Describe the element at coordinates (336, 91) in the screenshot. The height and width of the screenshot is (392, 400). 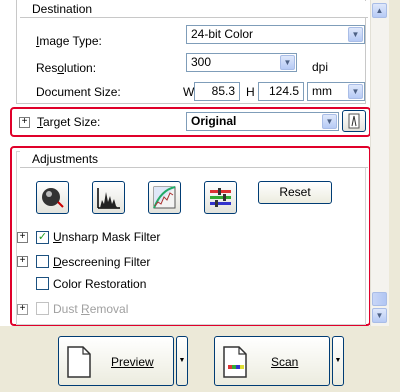
I see `size-unit-select: mm ▼` at that location.